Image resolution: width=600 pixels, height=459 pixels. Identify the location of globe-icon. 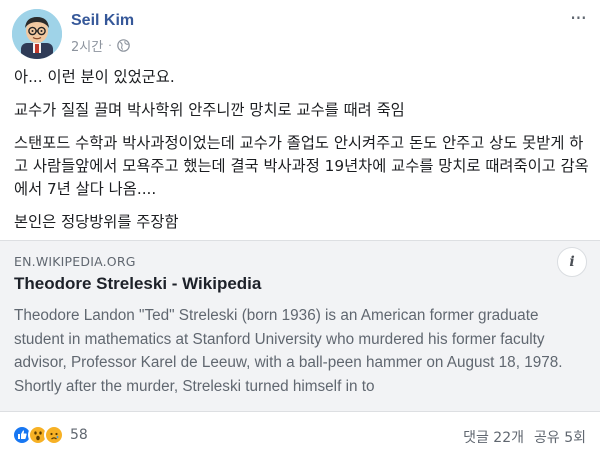
(123, 45).